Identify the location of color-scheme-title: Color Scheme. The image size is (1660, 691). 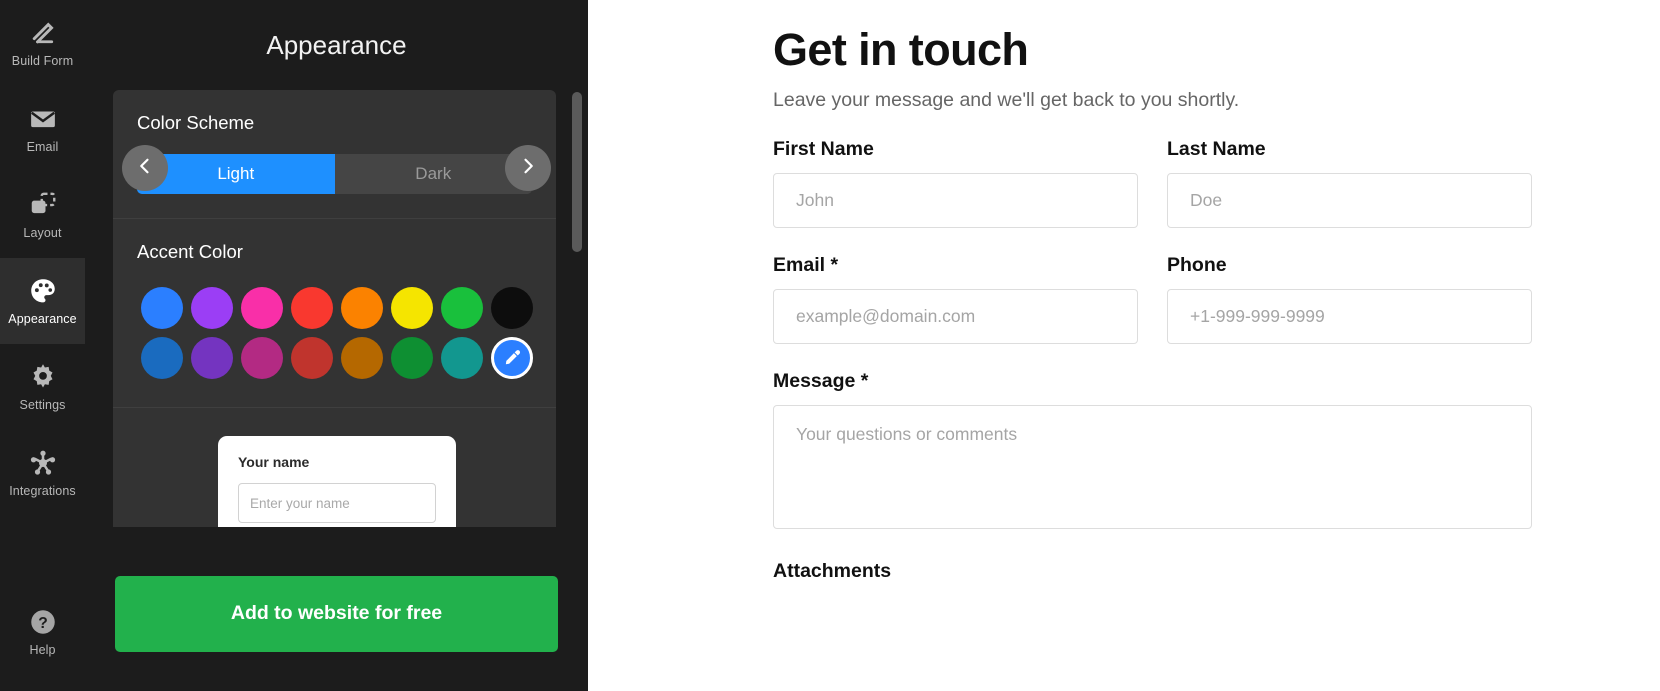
(196, 122).